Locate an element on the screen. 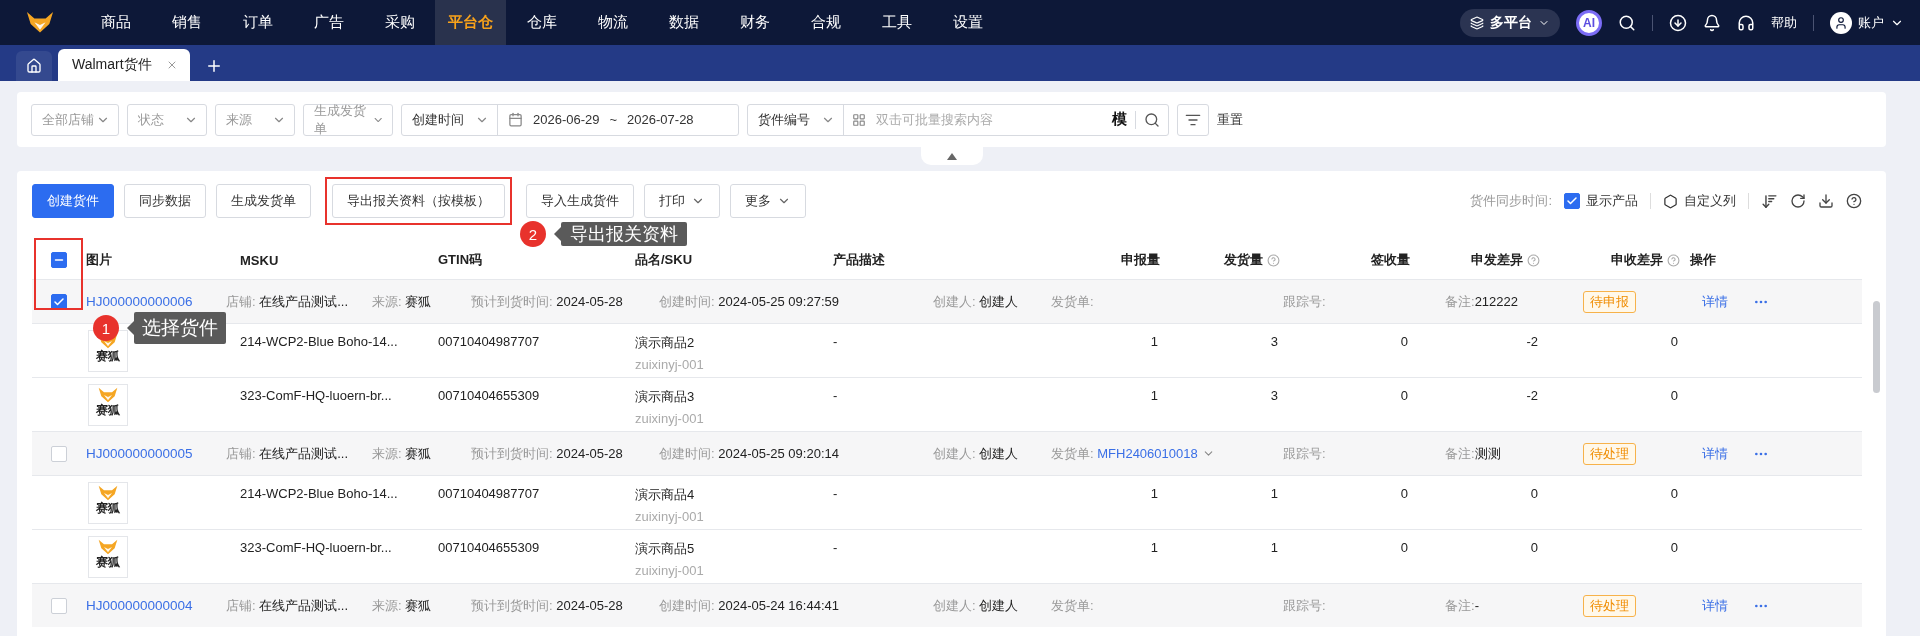 The image size is (1920, 636). product-name: 演示商品5 is located at coordinates (665, 549).